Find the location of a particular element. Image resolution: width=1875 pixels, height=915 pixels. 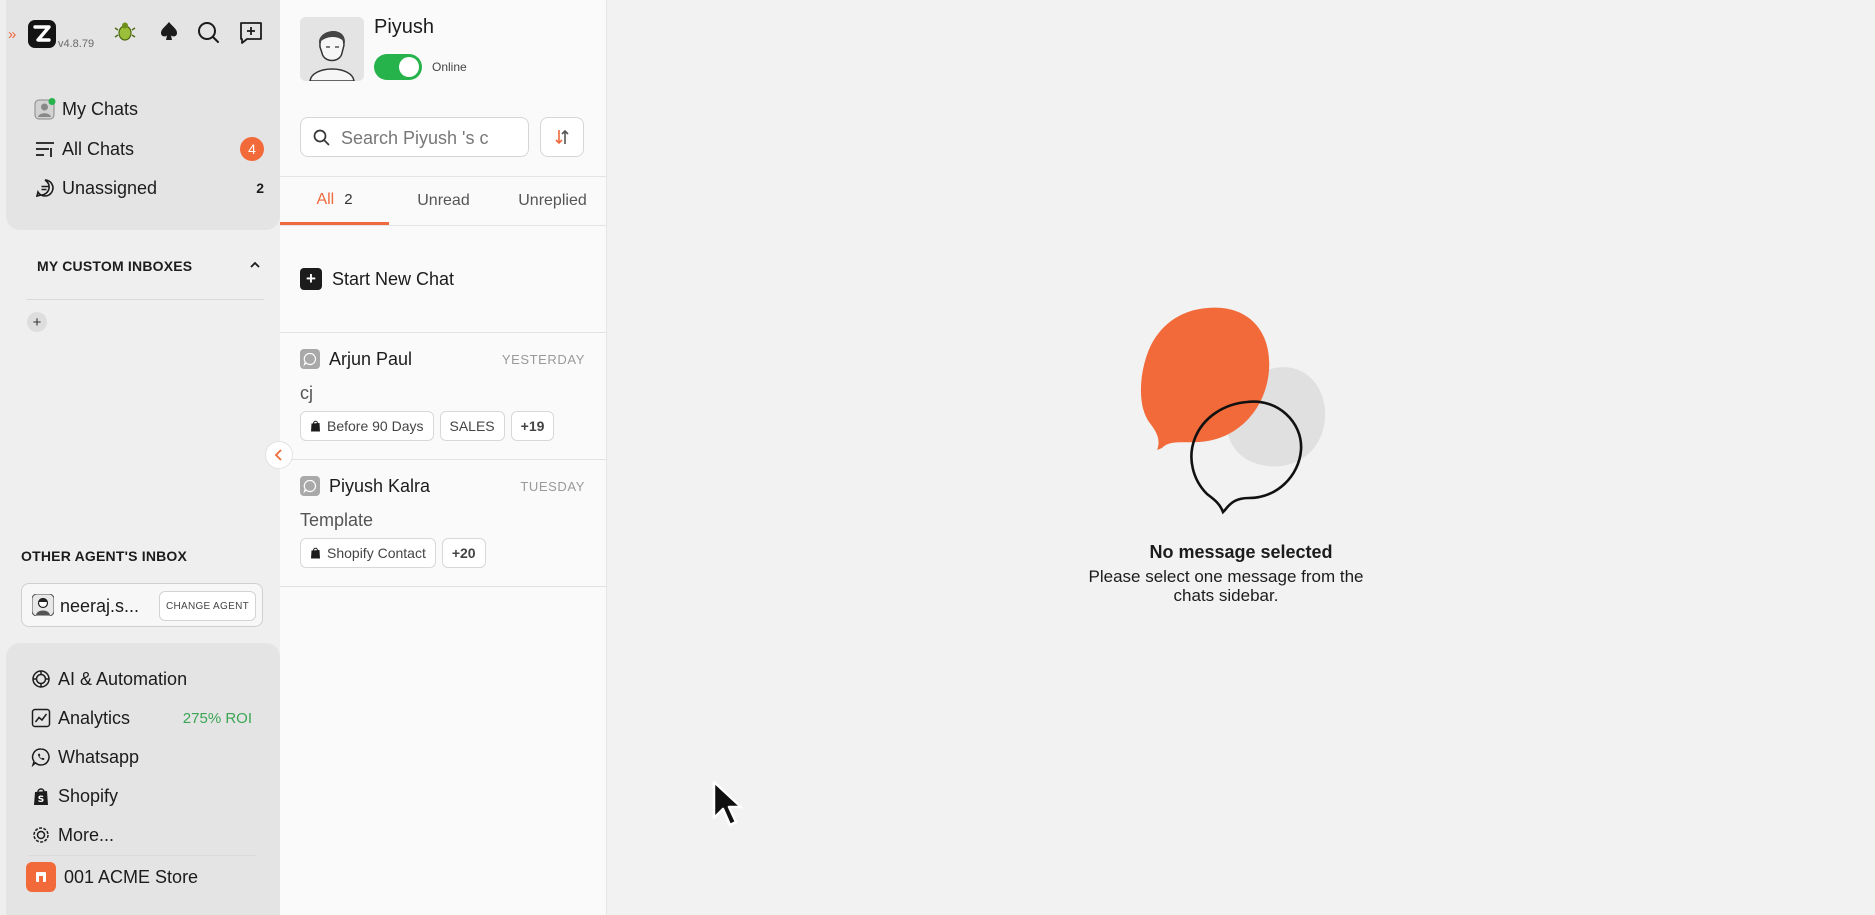

gear-icon is located at coordinates (41, 835).